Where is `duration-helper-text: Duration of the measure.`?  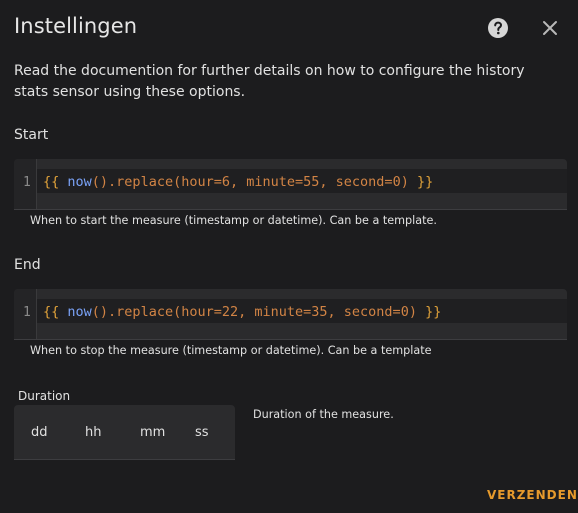 duration-helper-text: Duration of the measure. is located at coordinates (323, 414).